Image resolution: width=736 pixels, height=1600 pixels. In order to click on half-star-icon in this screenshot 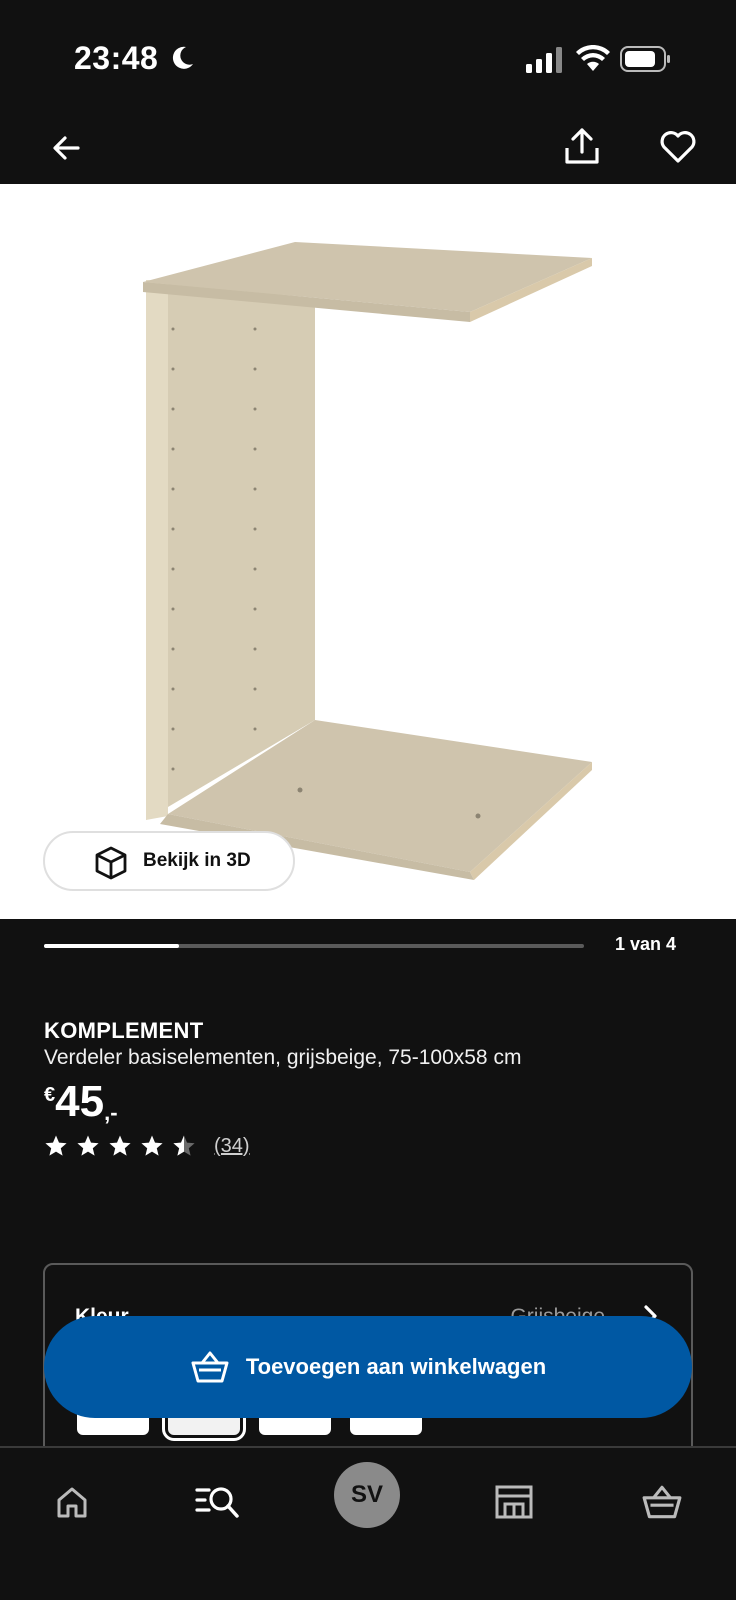, I will do `click(184, 1145)`.